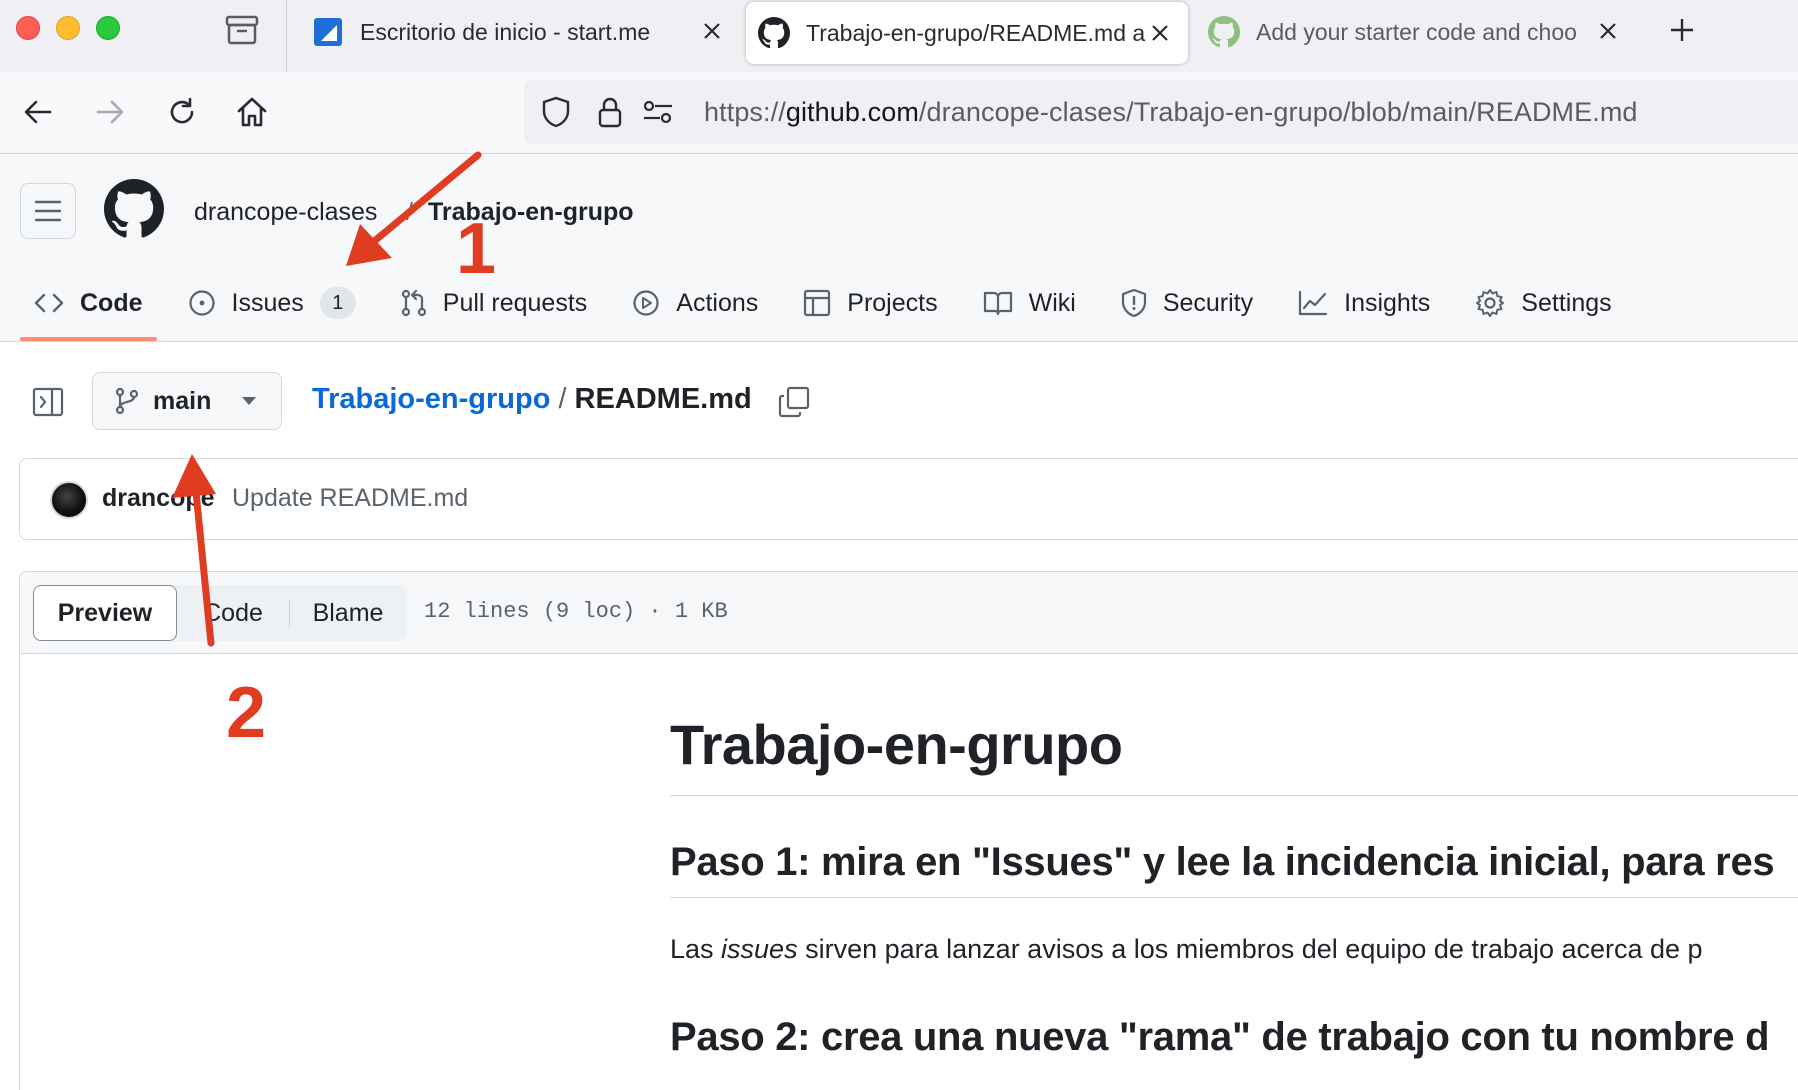 The image size is (1798, 1090). I want to click on git-branch-icon, so click(127, 401).